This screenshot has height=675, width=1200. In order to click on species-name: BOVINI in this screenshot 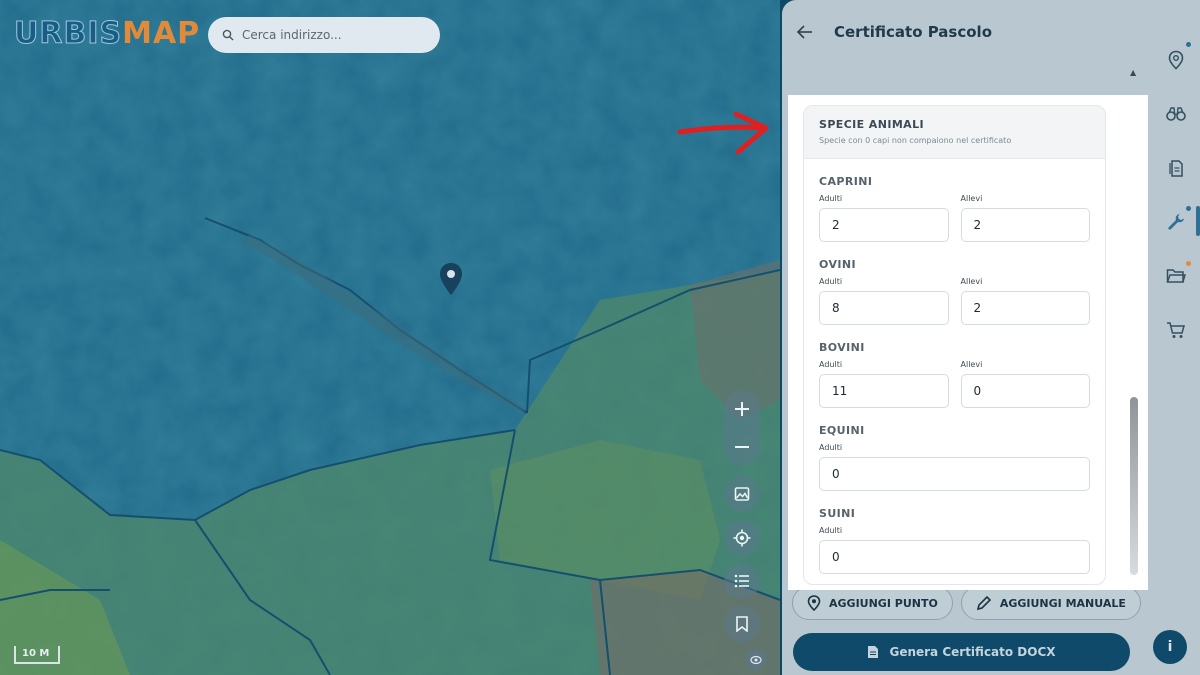, I will do `click(842, 347)`.